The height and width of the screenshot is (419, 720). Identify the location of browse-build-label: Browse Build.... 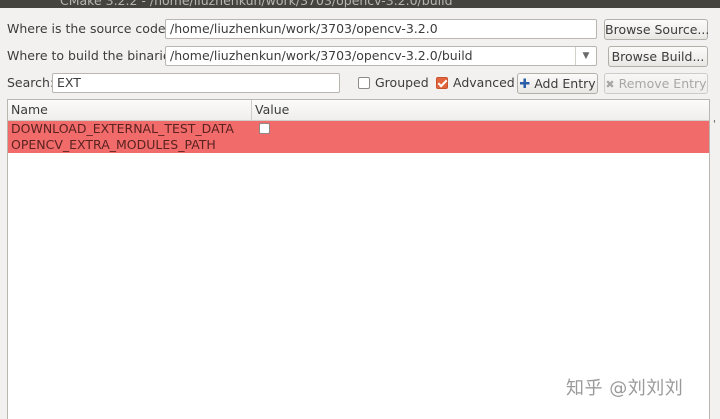
(658, 56).